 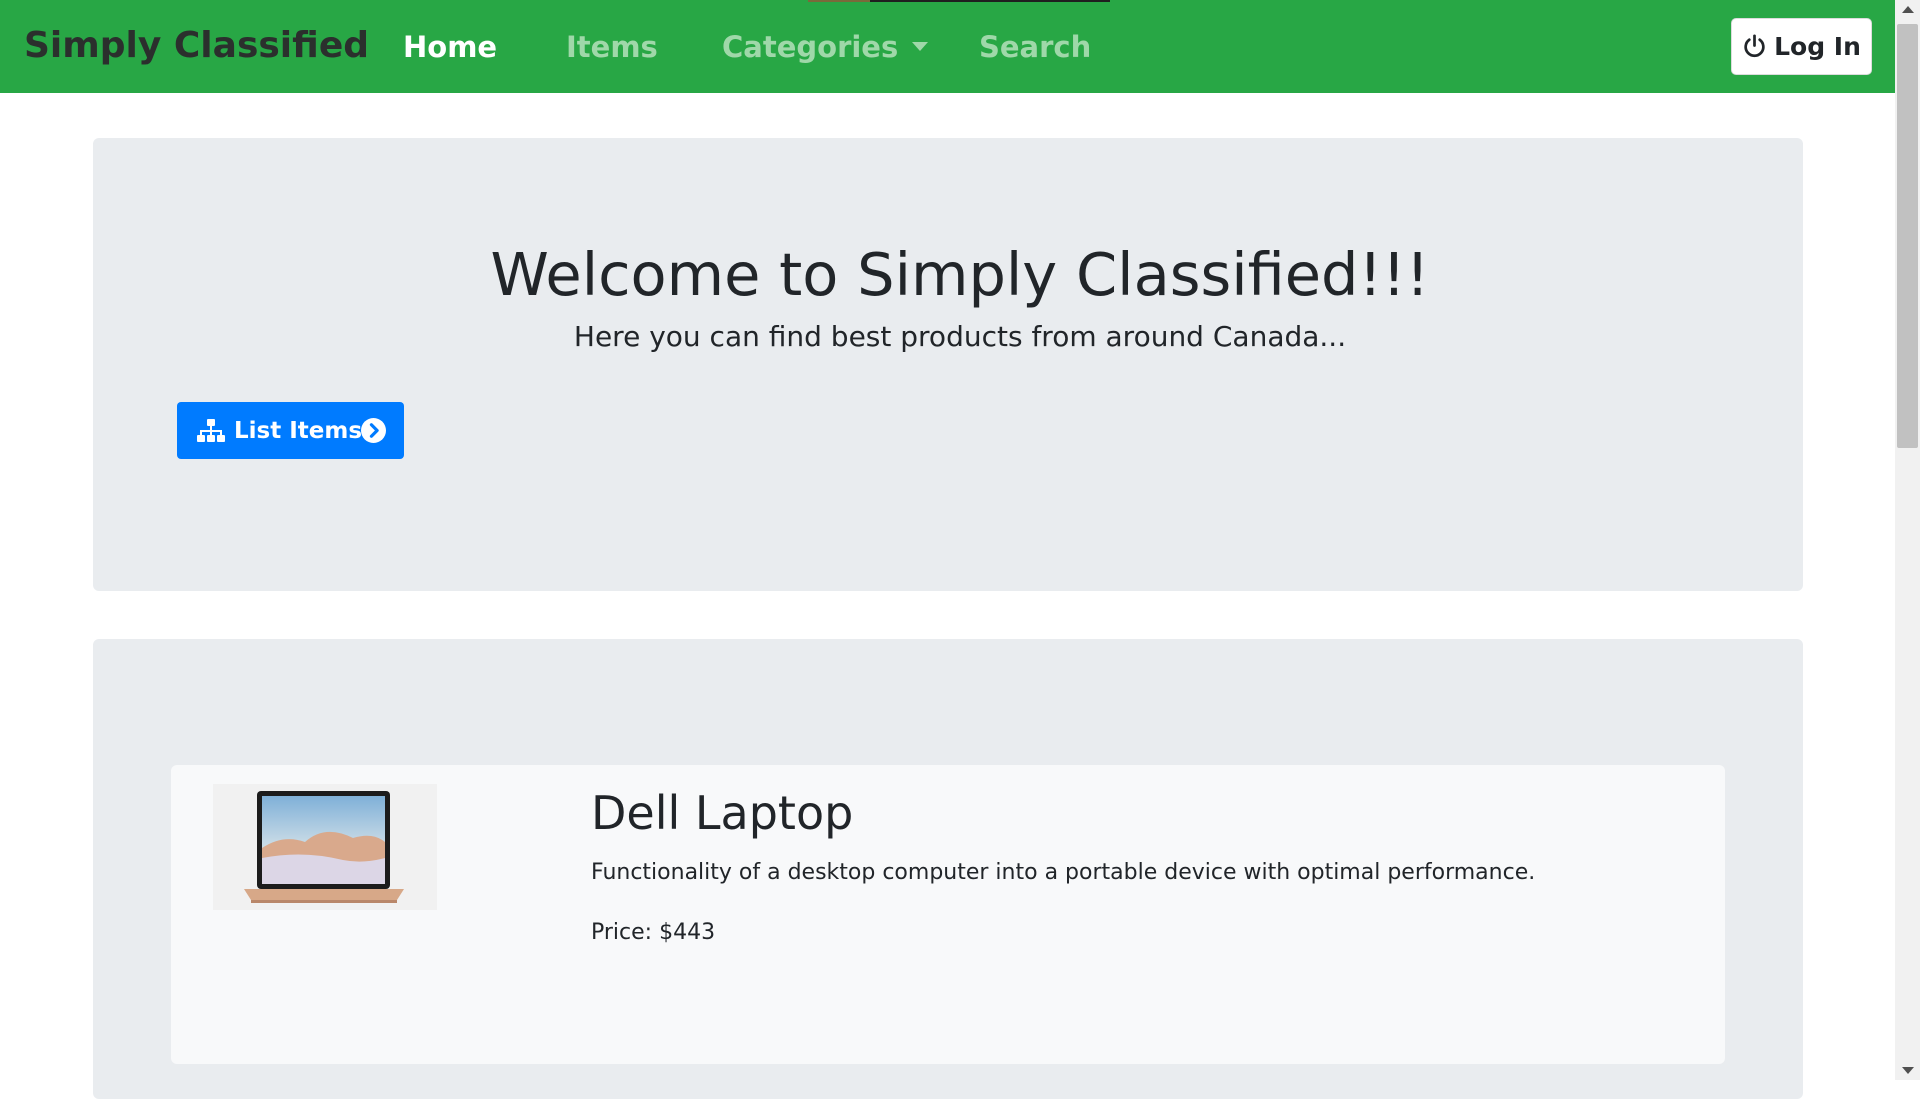 I want to click on brand-logo: Simply Classified, so click(x=196, y=45).